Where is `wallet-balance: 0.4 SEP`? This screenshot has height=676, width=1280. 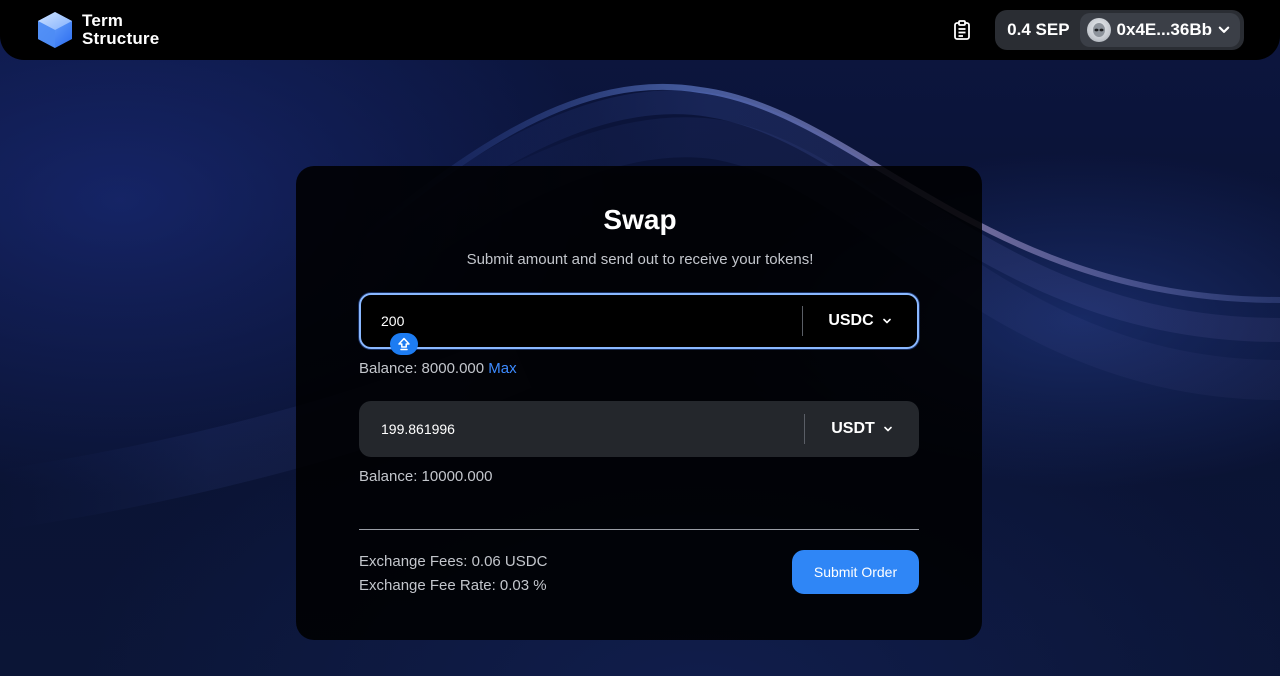
wallet-balance: 0.4 SEP is located at coordinates (1038, 29).